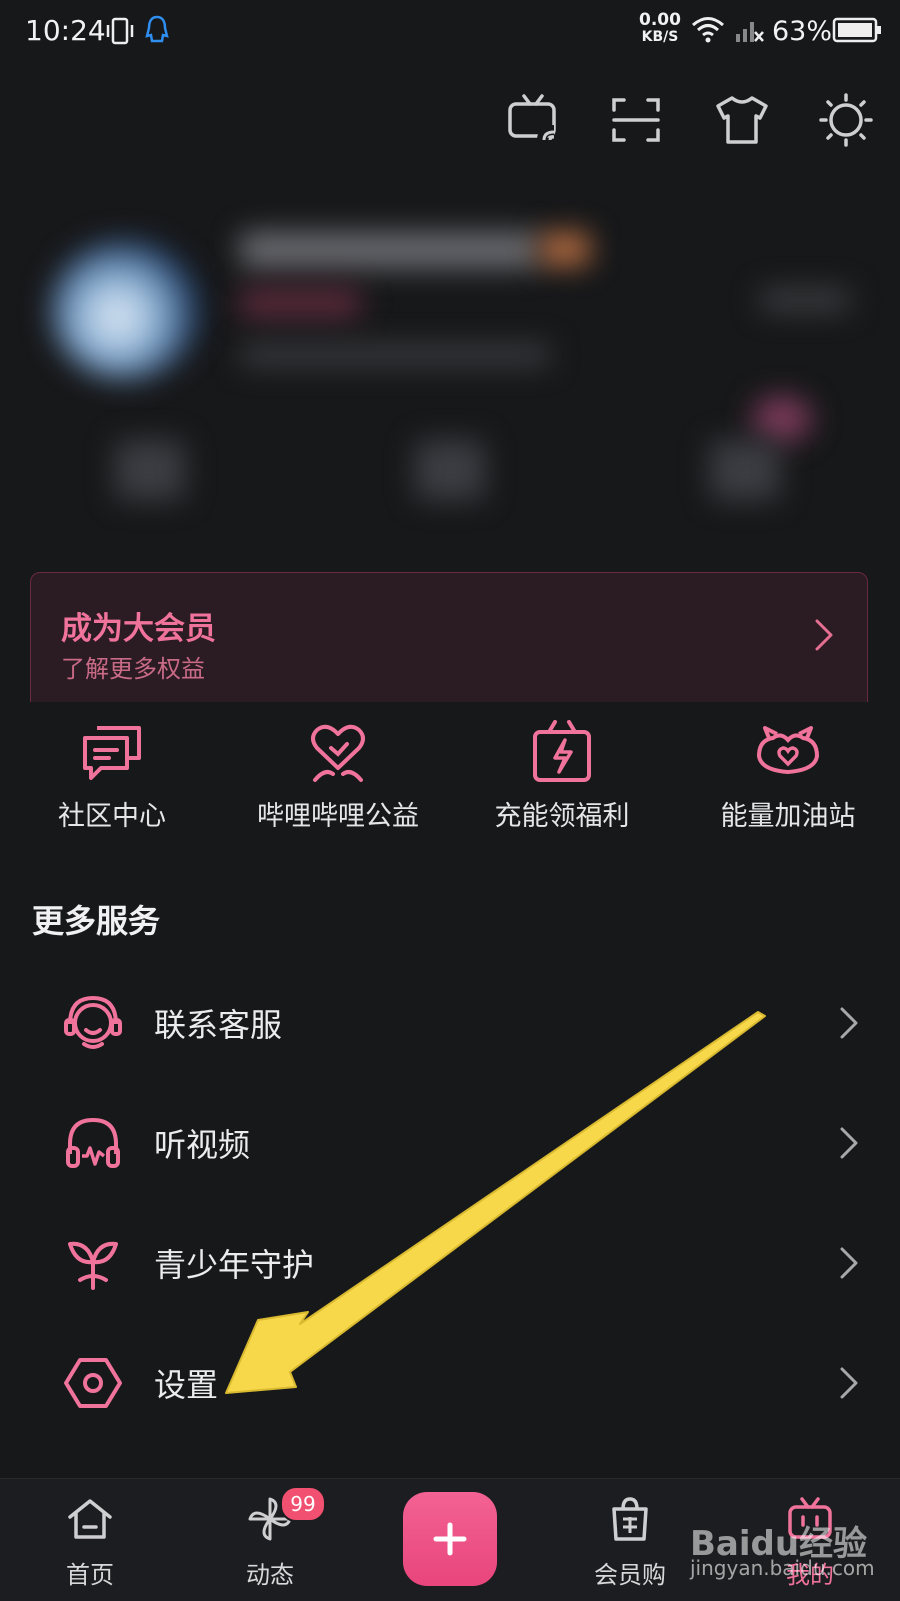  I want to click on plus-icon, so click(450, 1539).